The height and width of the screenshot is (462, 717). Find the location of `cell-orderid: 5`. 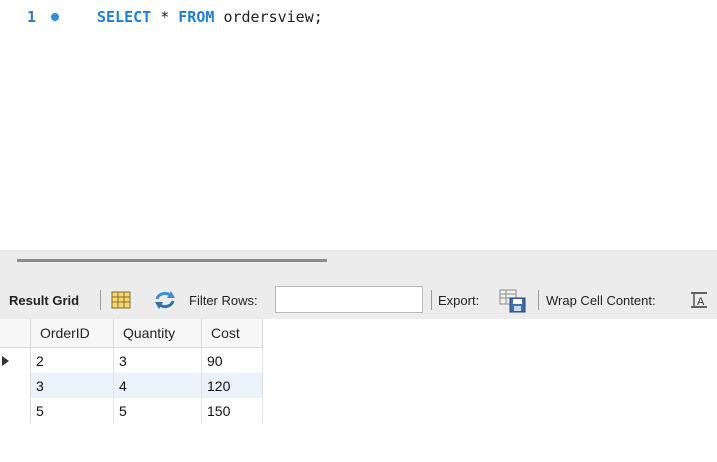

cell-orderid: 5 is located at coordinates (72, 410).